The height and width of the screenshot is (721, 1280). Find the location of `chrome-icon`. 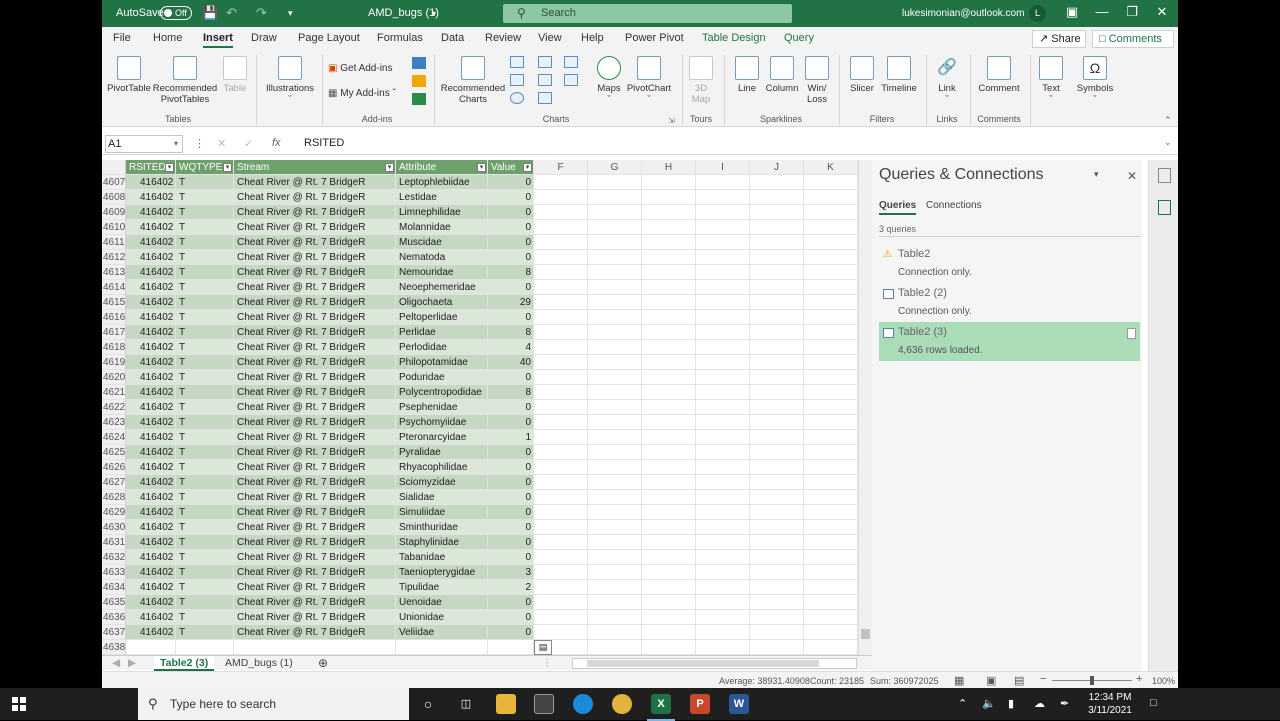

chrome-icon is located at coordinates (622, 704).